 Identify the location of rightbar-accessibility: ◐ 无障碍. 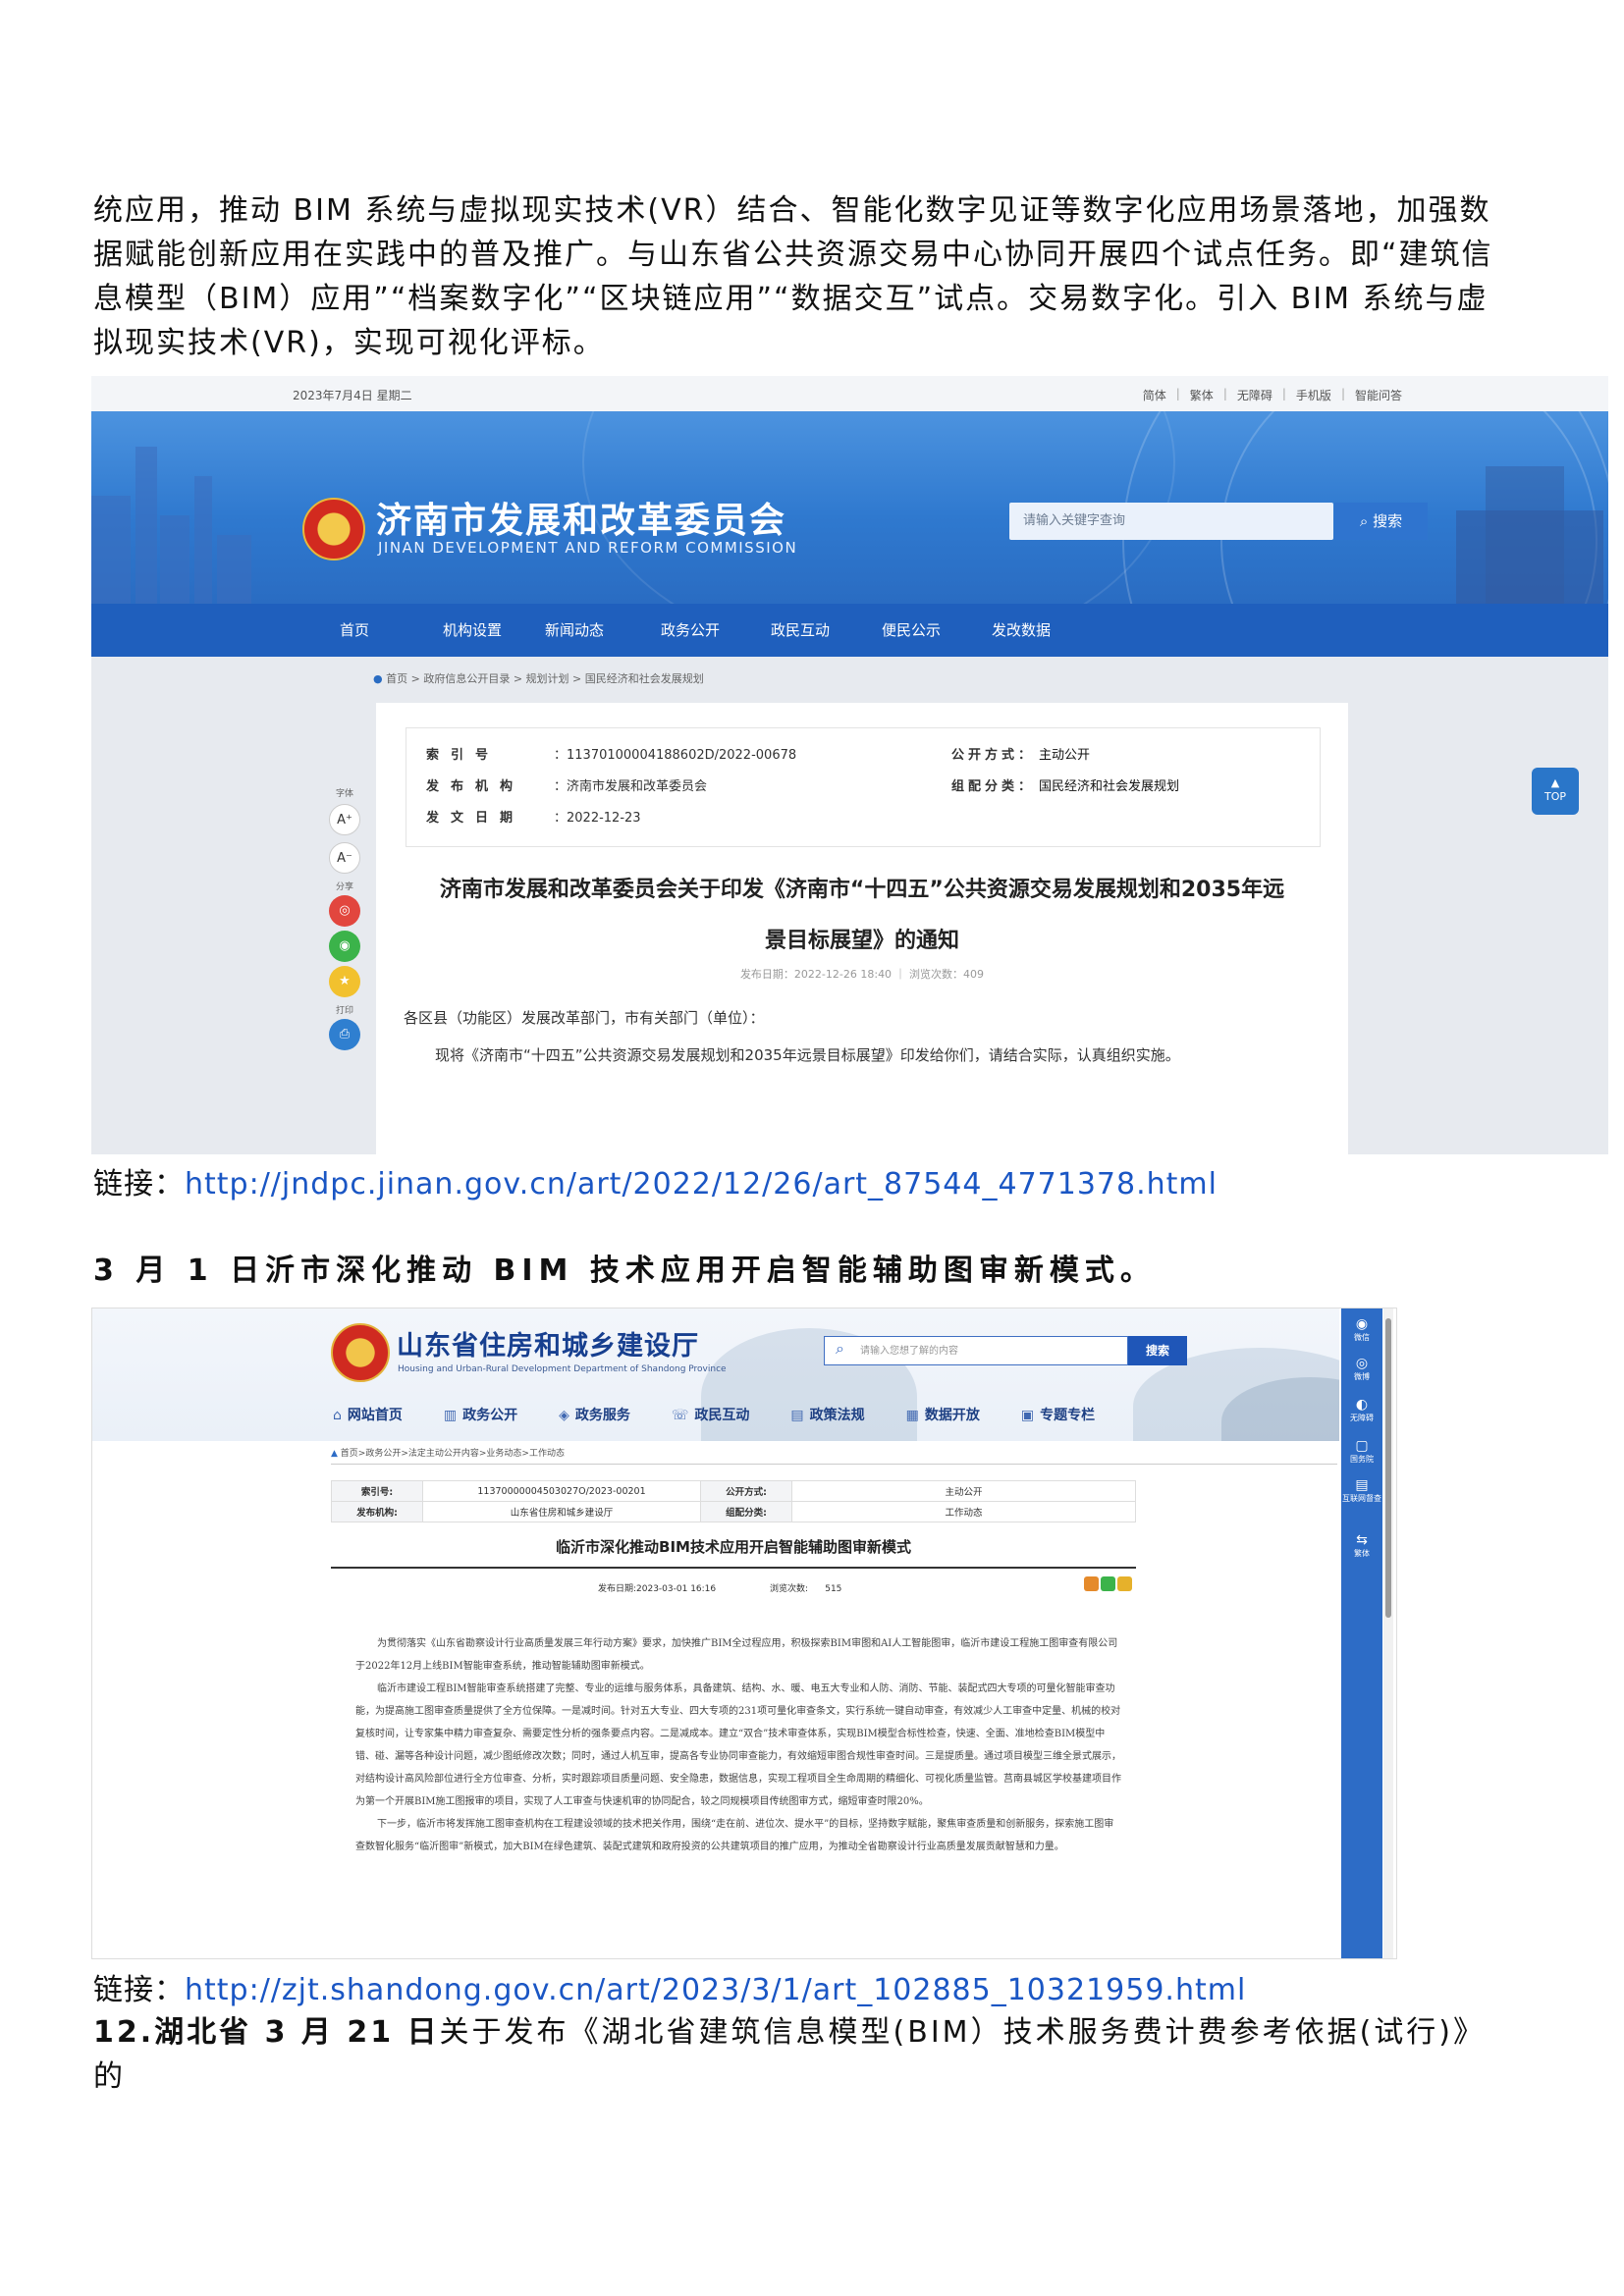
(1361, 1410).